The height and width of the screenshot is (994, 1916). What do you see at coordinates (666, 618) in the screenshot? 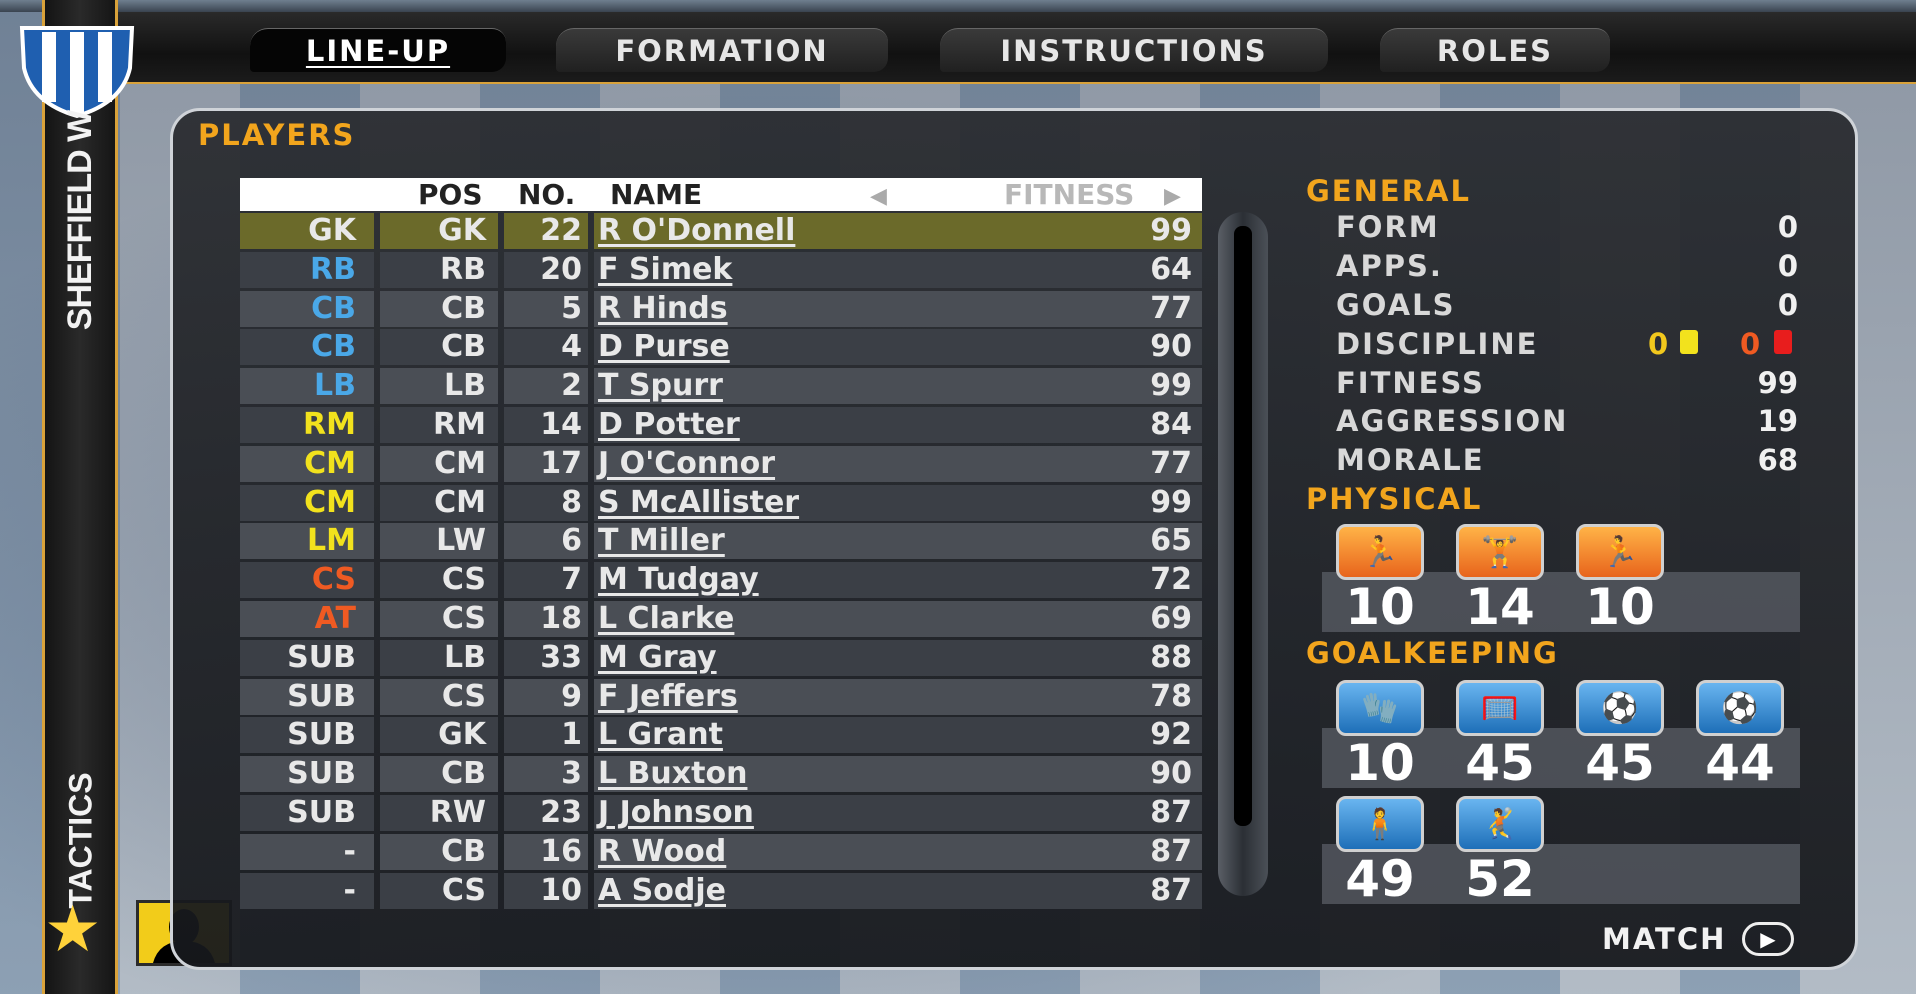
I see `player-name: L Clarke` at bounding box center [666, 618].